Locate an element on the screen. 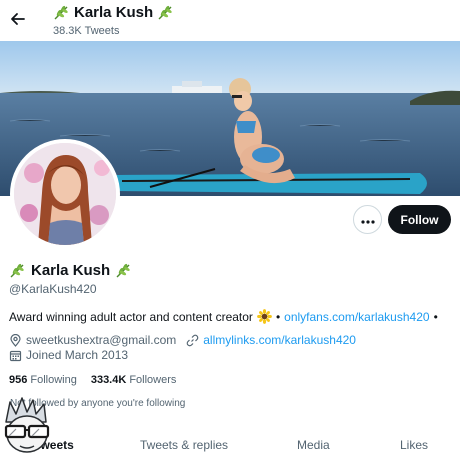 This screenshot has height=460, width=460. tab-likes: Likes is located at coordinates (414, 445).